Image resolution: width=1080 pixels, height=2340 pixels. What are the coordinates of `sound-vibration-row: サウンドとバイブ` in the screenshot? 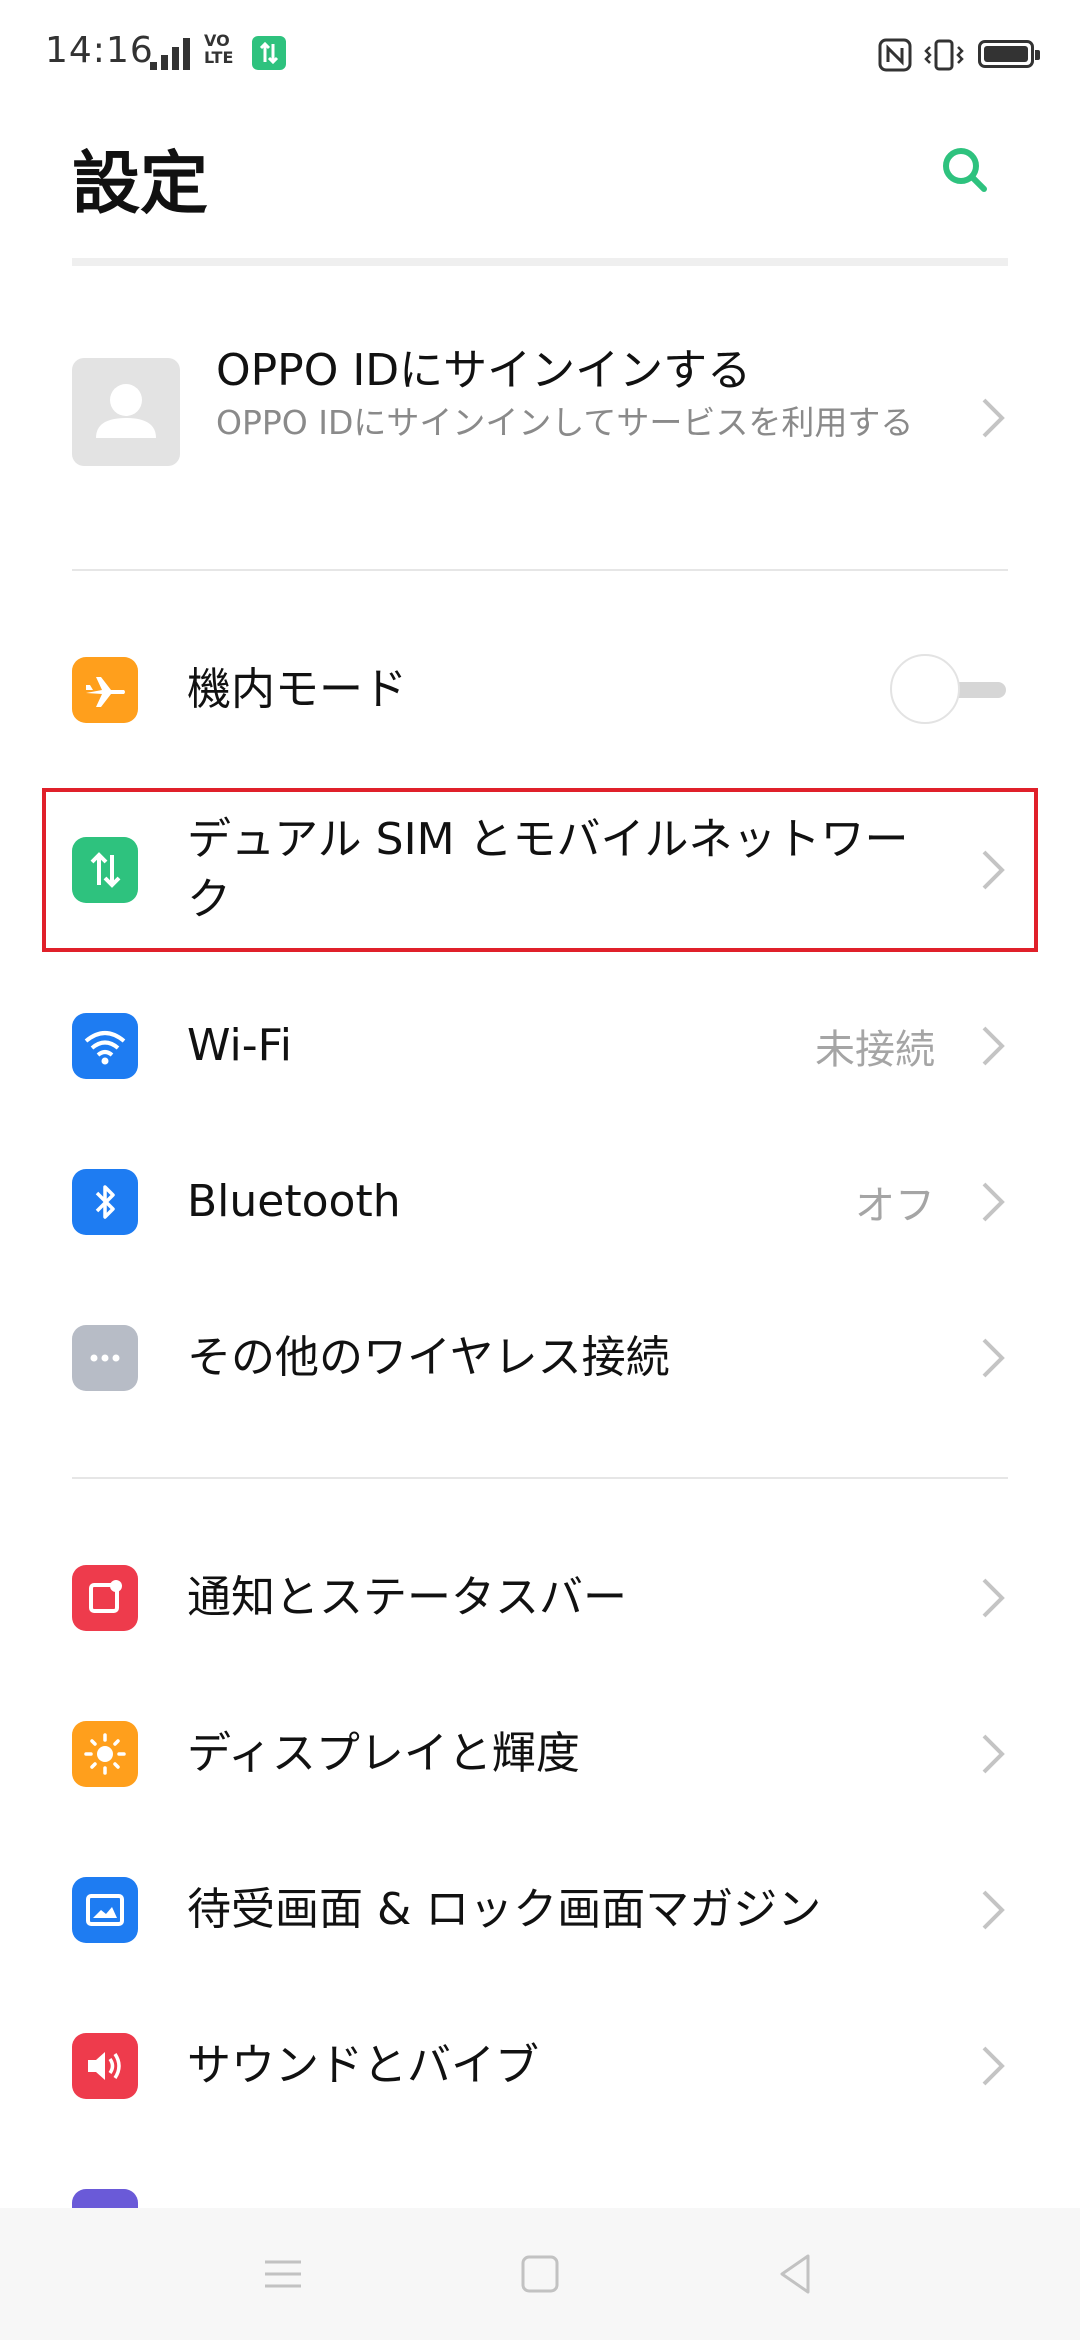 It's located at (540, 2066).